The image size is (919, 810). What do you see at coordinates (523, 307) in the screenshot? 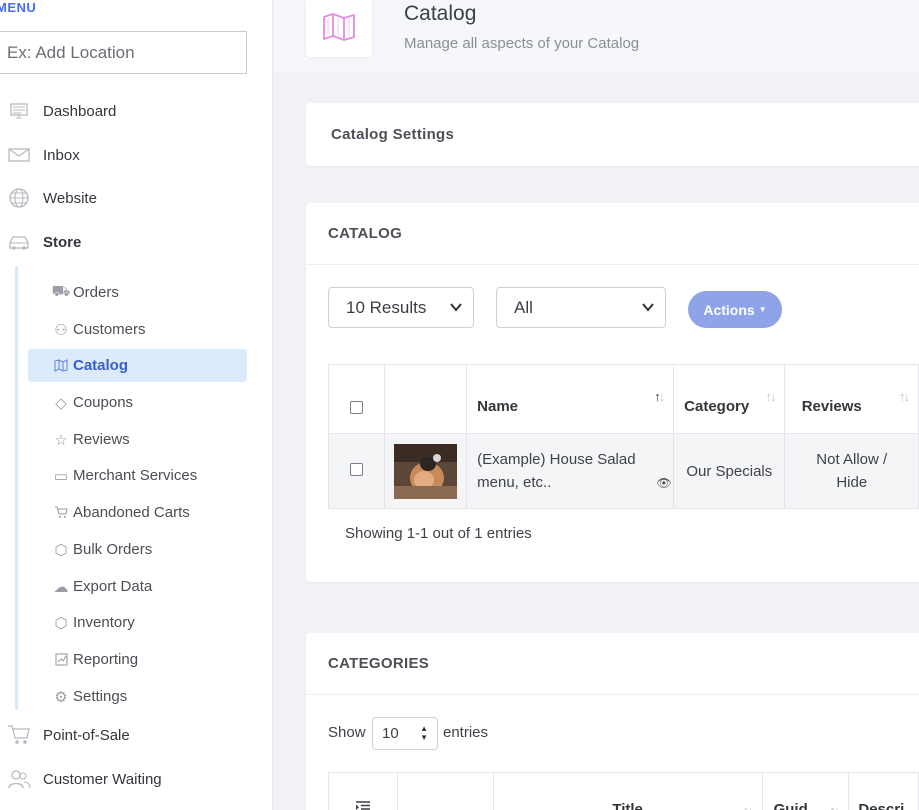
I see `filter-select-value: All` at bounding box center [523, 307].